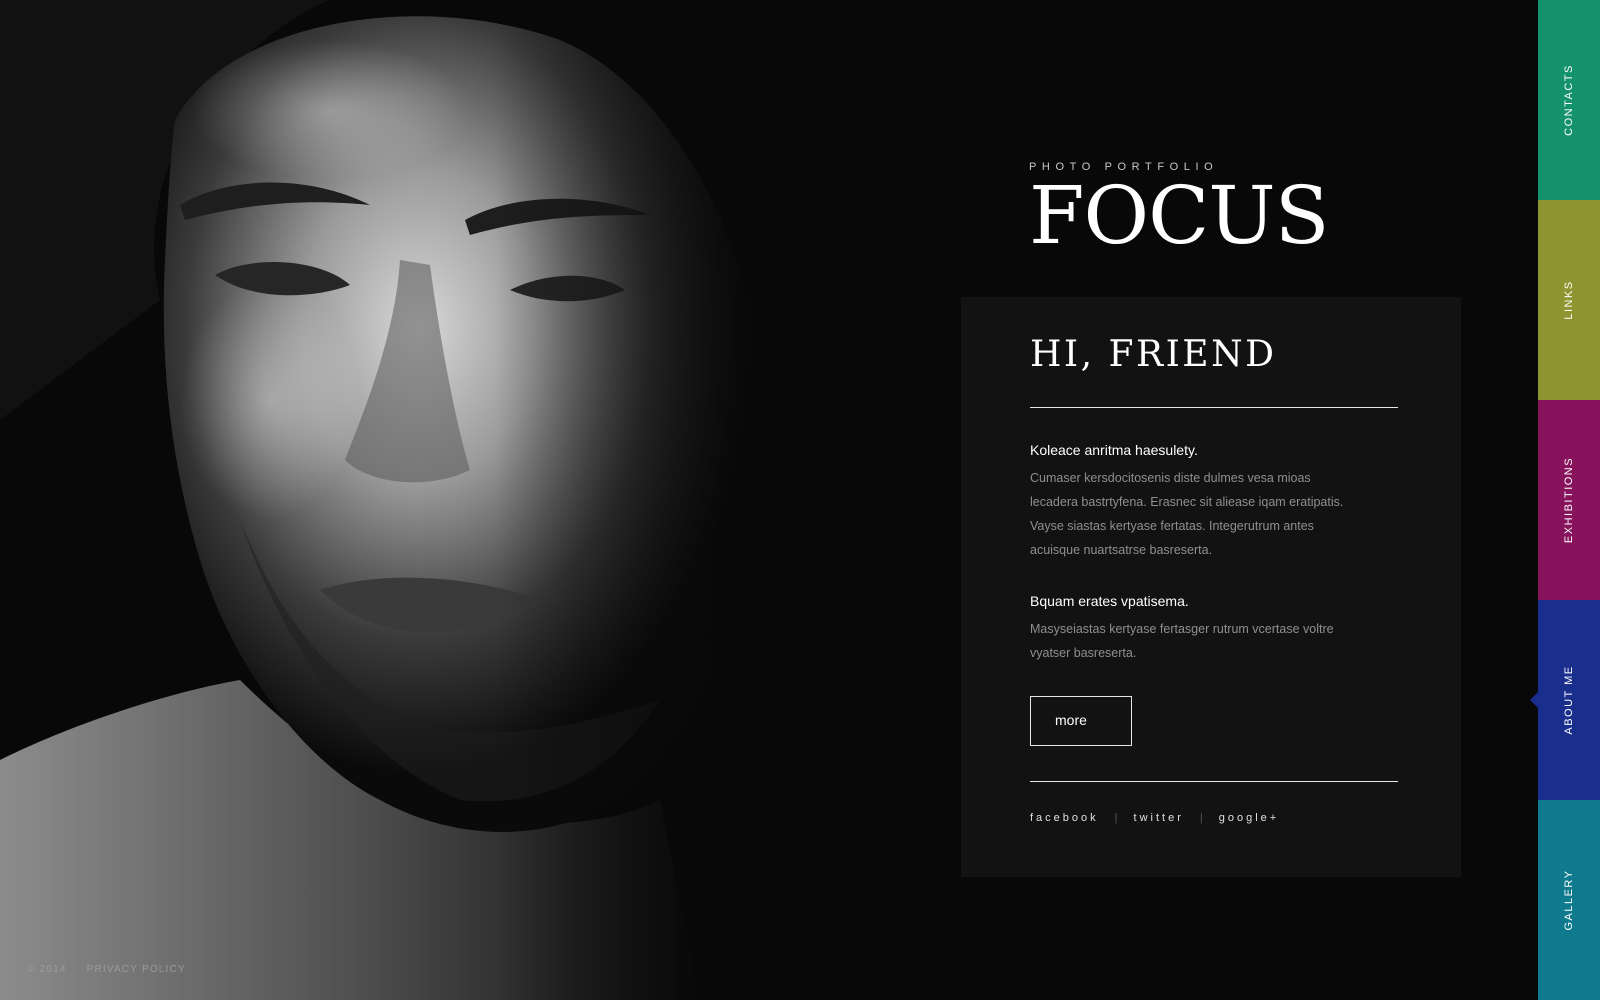  I want to click on more-button: more, so click(1081, 721).